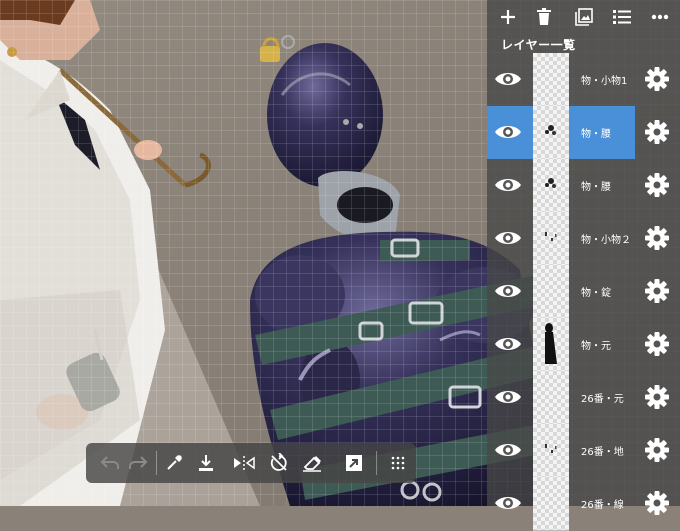 Image resolution: width=680 pixels, height=531 pixels. What do you see at coordinates (596, 346) in the screenshot?
I see `layer-name: 物・元` at bounding box center [596, 346].